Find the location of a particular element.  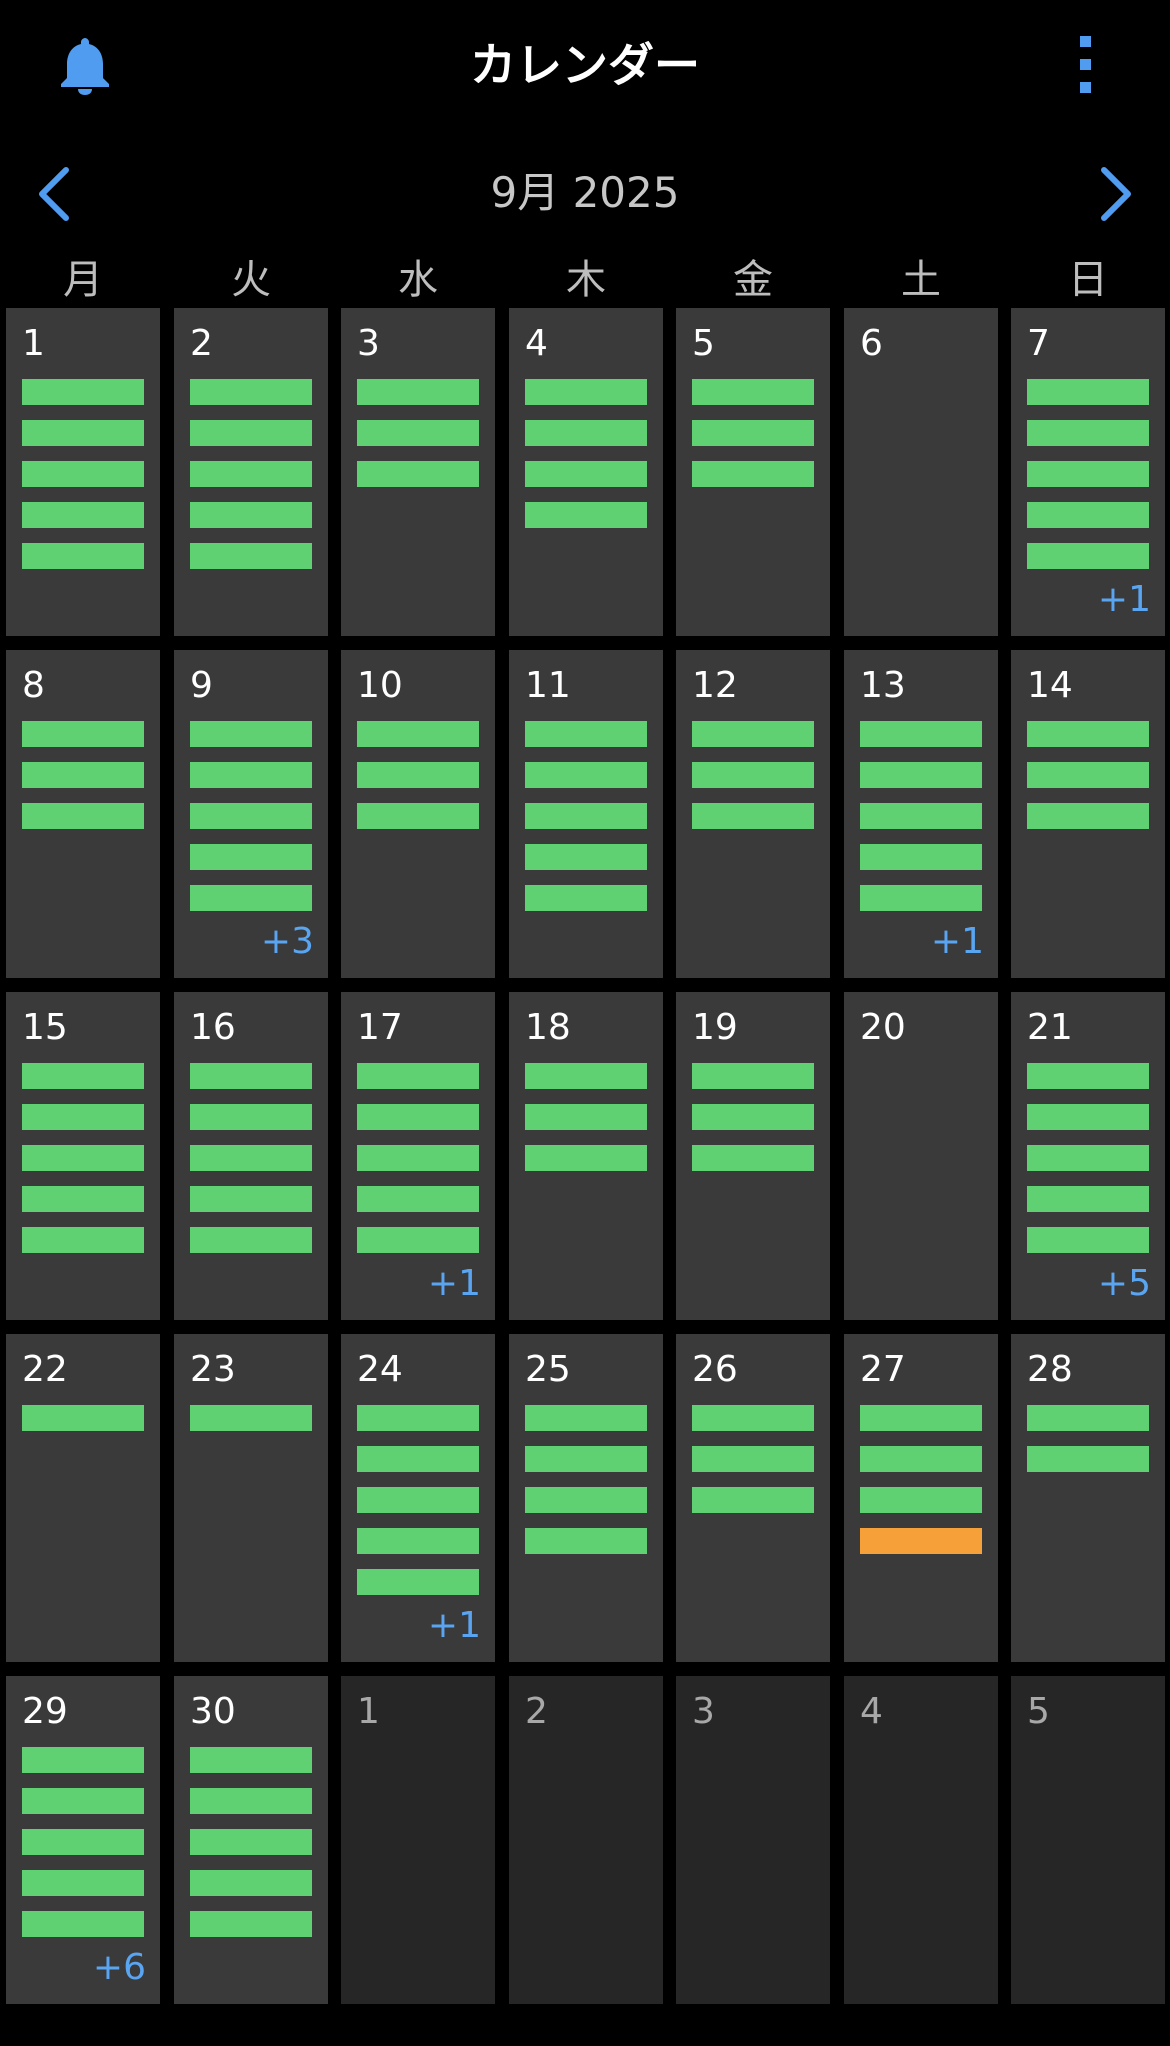

day-cell: 8 is located at coordinates (83, 814).